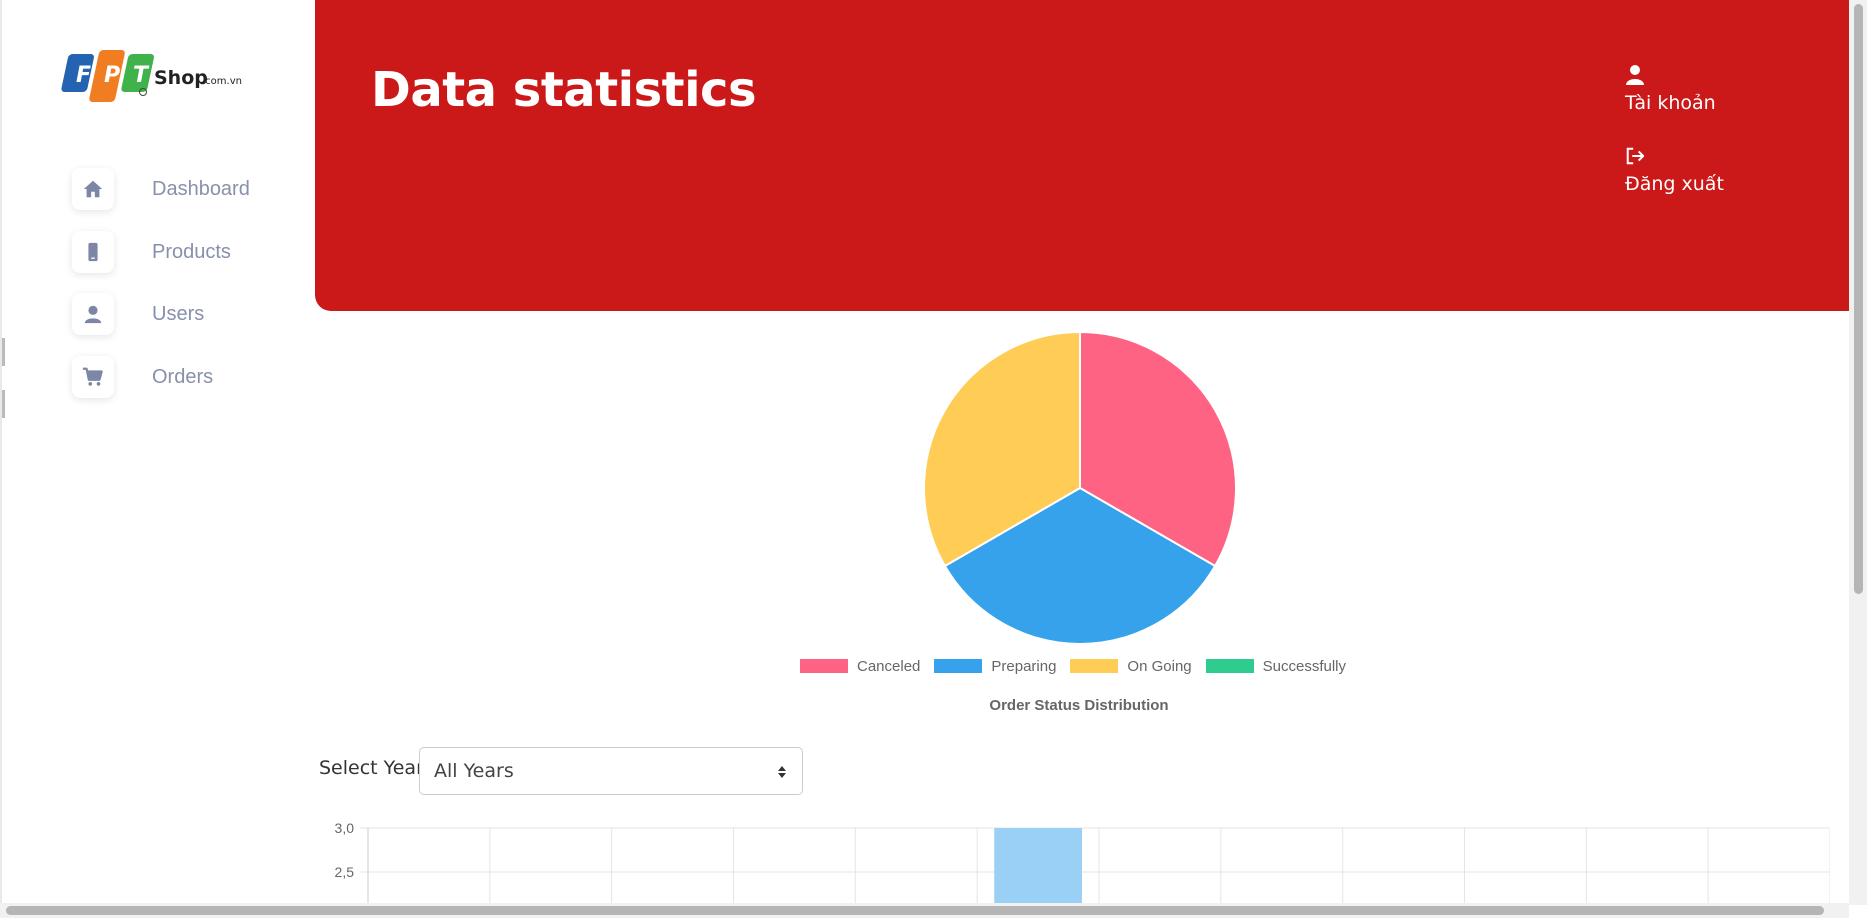 This screenshot has height=918, width=1867. I want to click on horizontal-scrollbar-thumb, so click(915, 910).